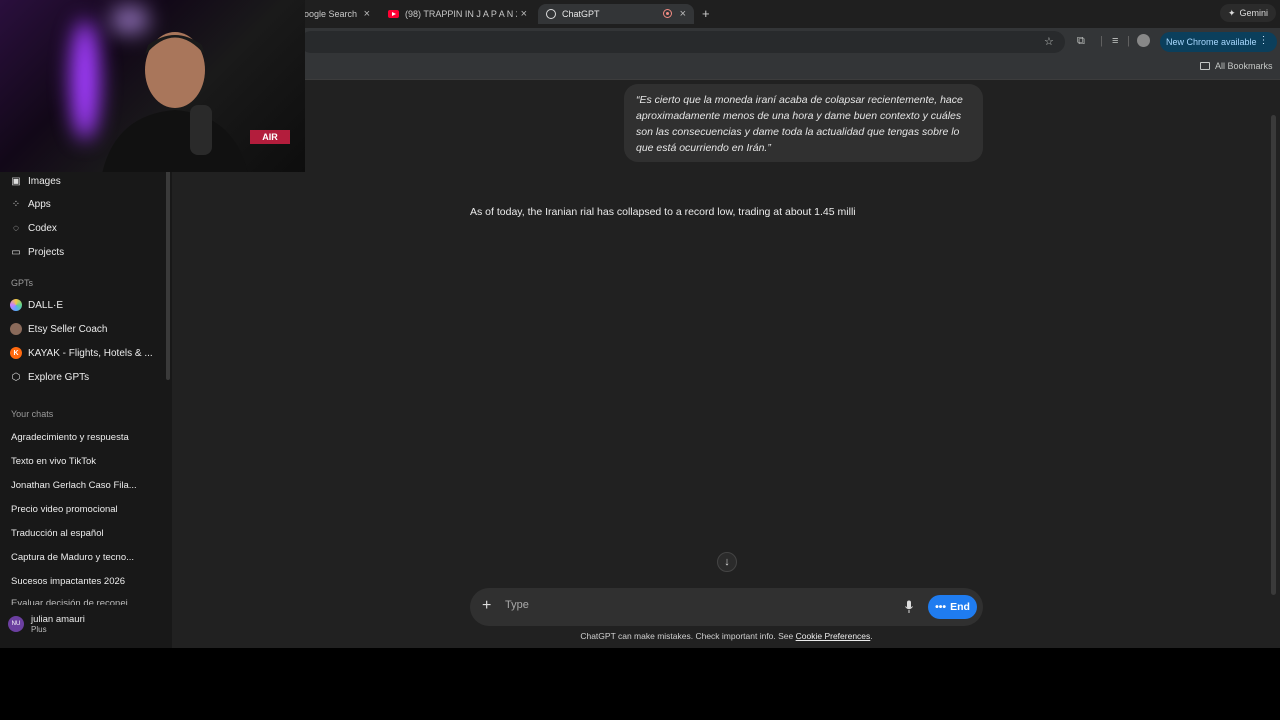 The image size is (1280, 720). What do you see at coordinates (175, 102) in the screenshot?
I see `streamer-silhouette` at bounding box center [175, 102].